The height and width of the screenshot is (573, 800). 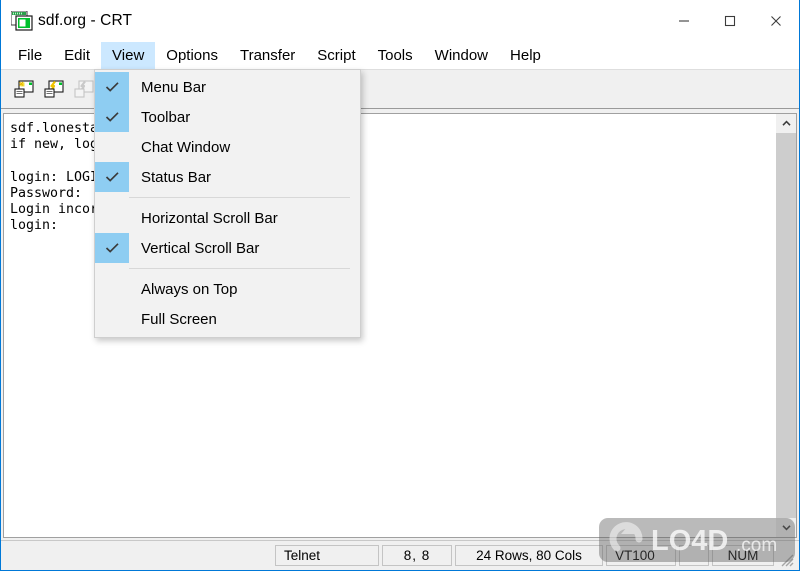 I want to click on status-size-label: 24 Rows, 80 Cols, so click(x=529, y=555).